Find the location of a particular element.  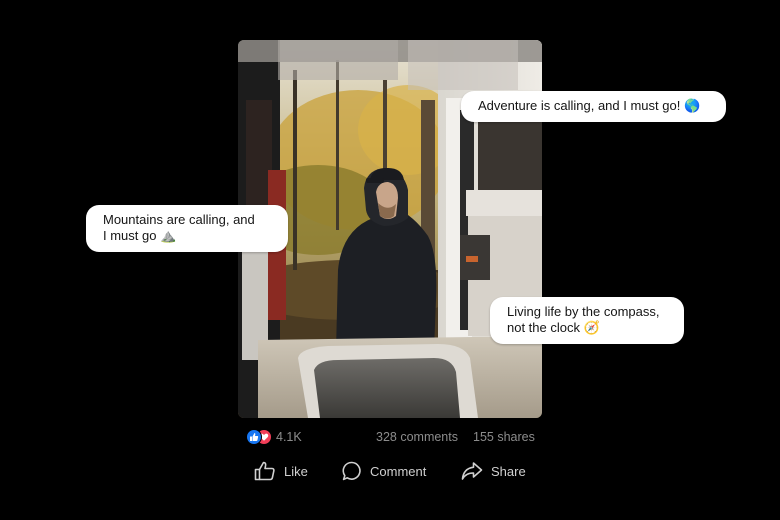

reaction-icons is located at coordinates (261, 437).